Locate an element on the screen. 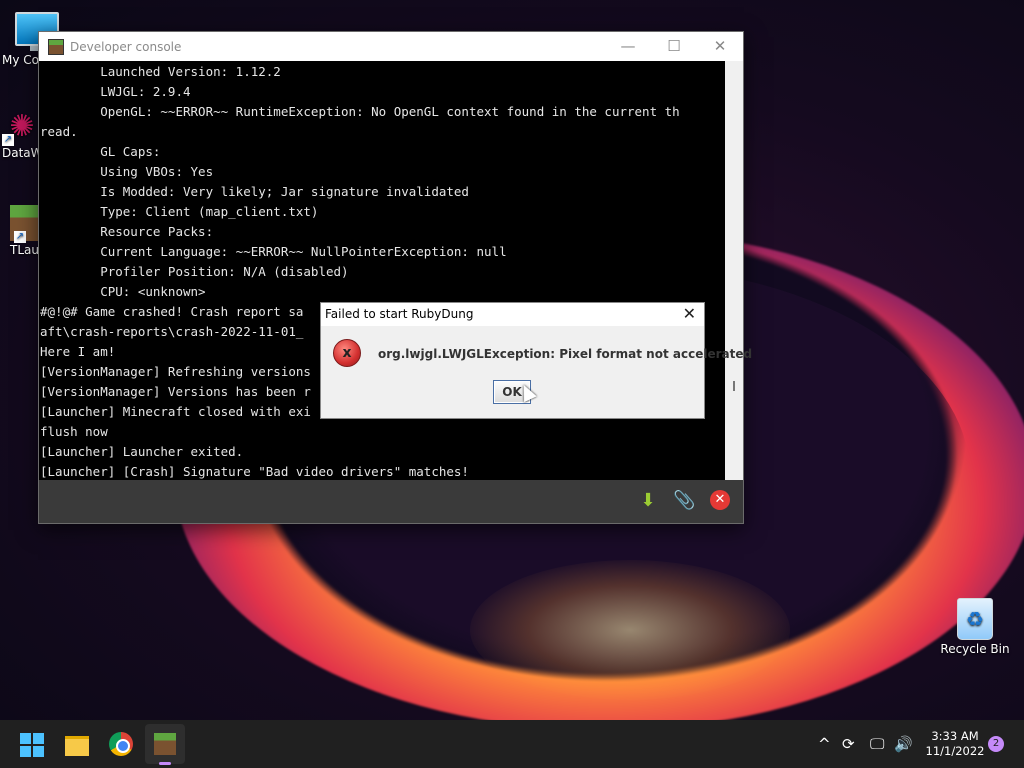  start-icon is located at coordinates (32, 744).